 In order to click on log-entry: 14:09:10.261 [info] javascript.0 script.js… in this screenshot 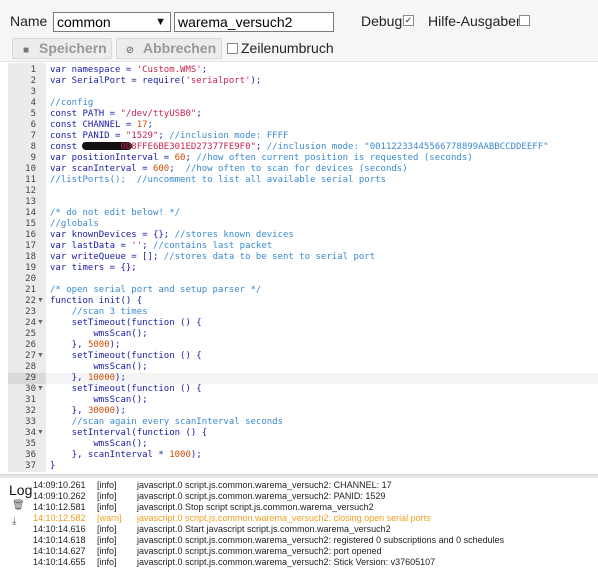, I will do `click(315, 485)`.